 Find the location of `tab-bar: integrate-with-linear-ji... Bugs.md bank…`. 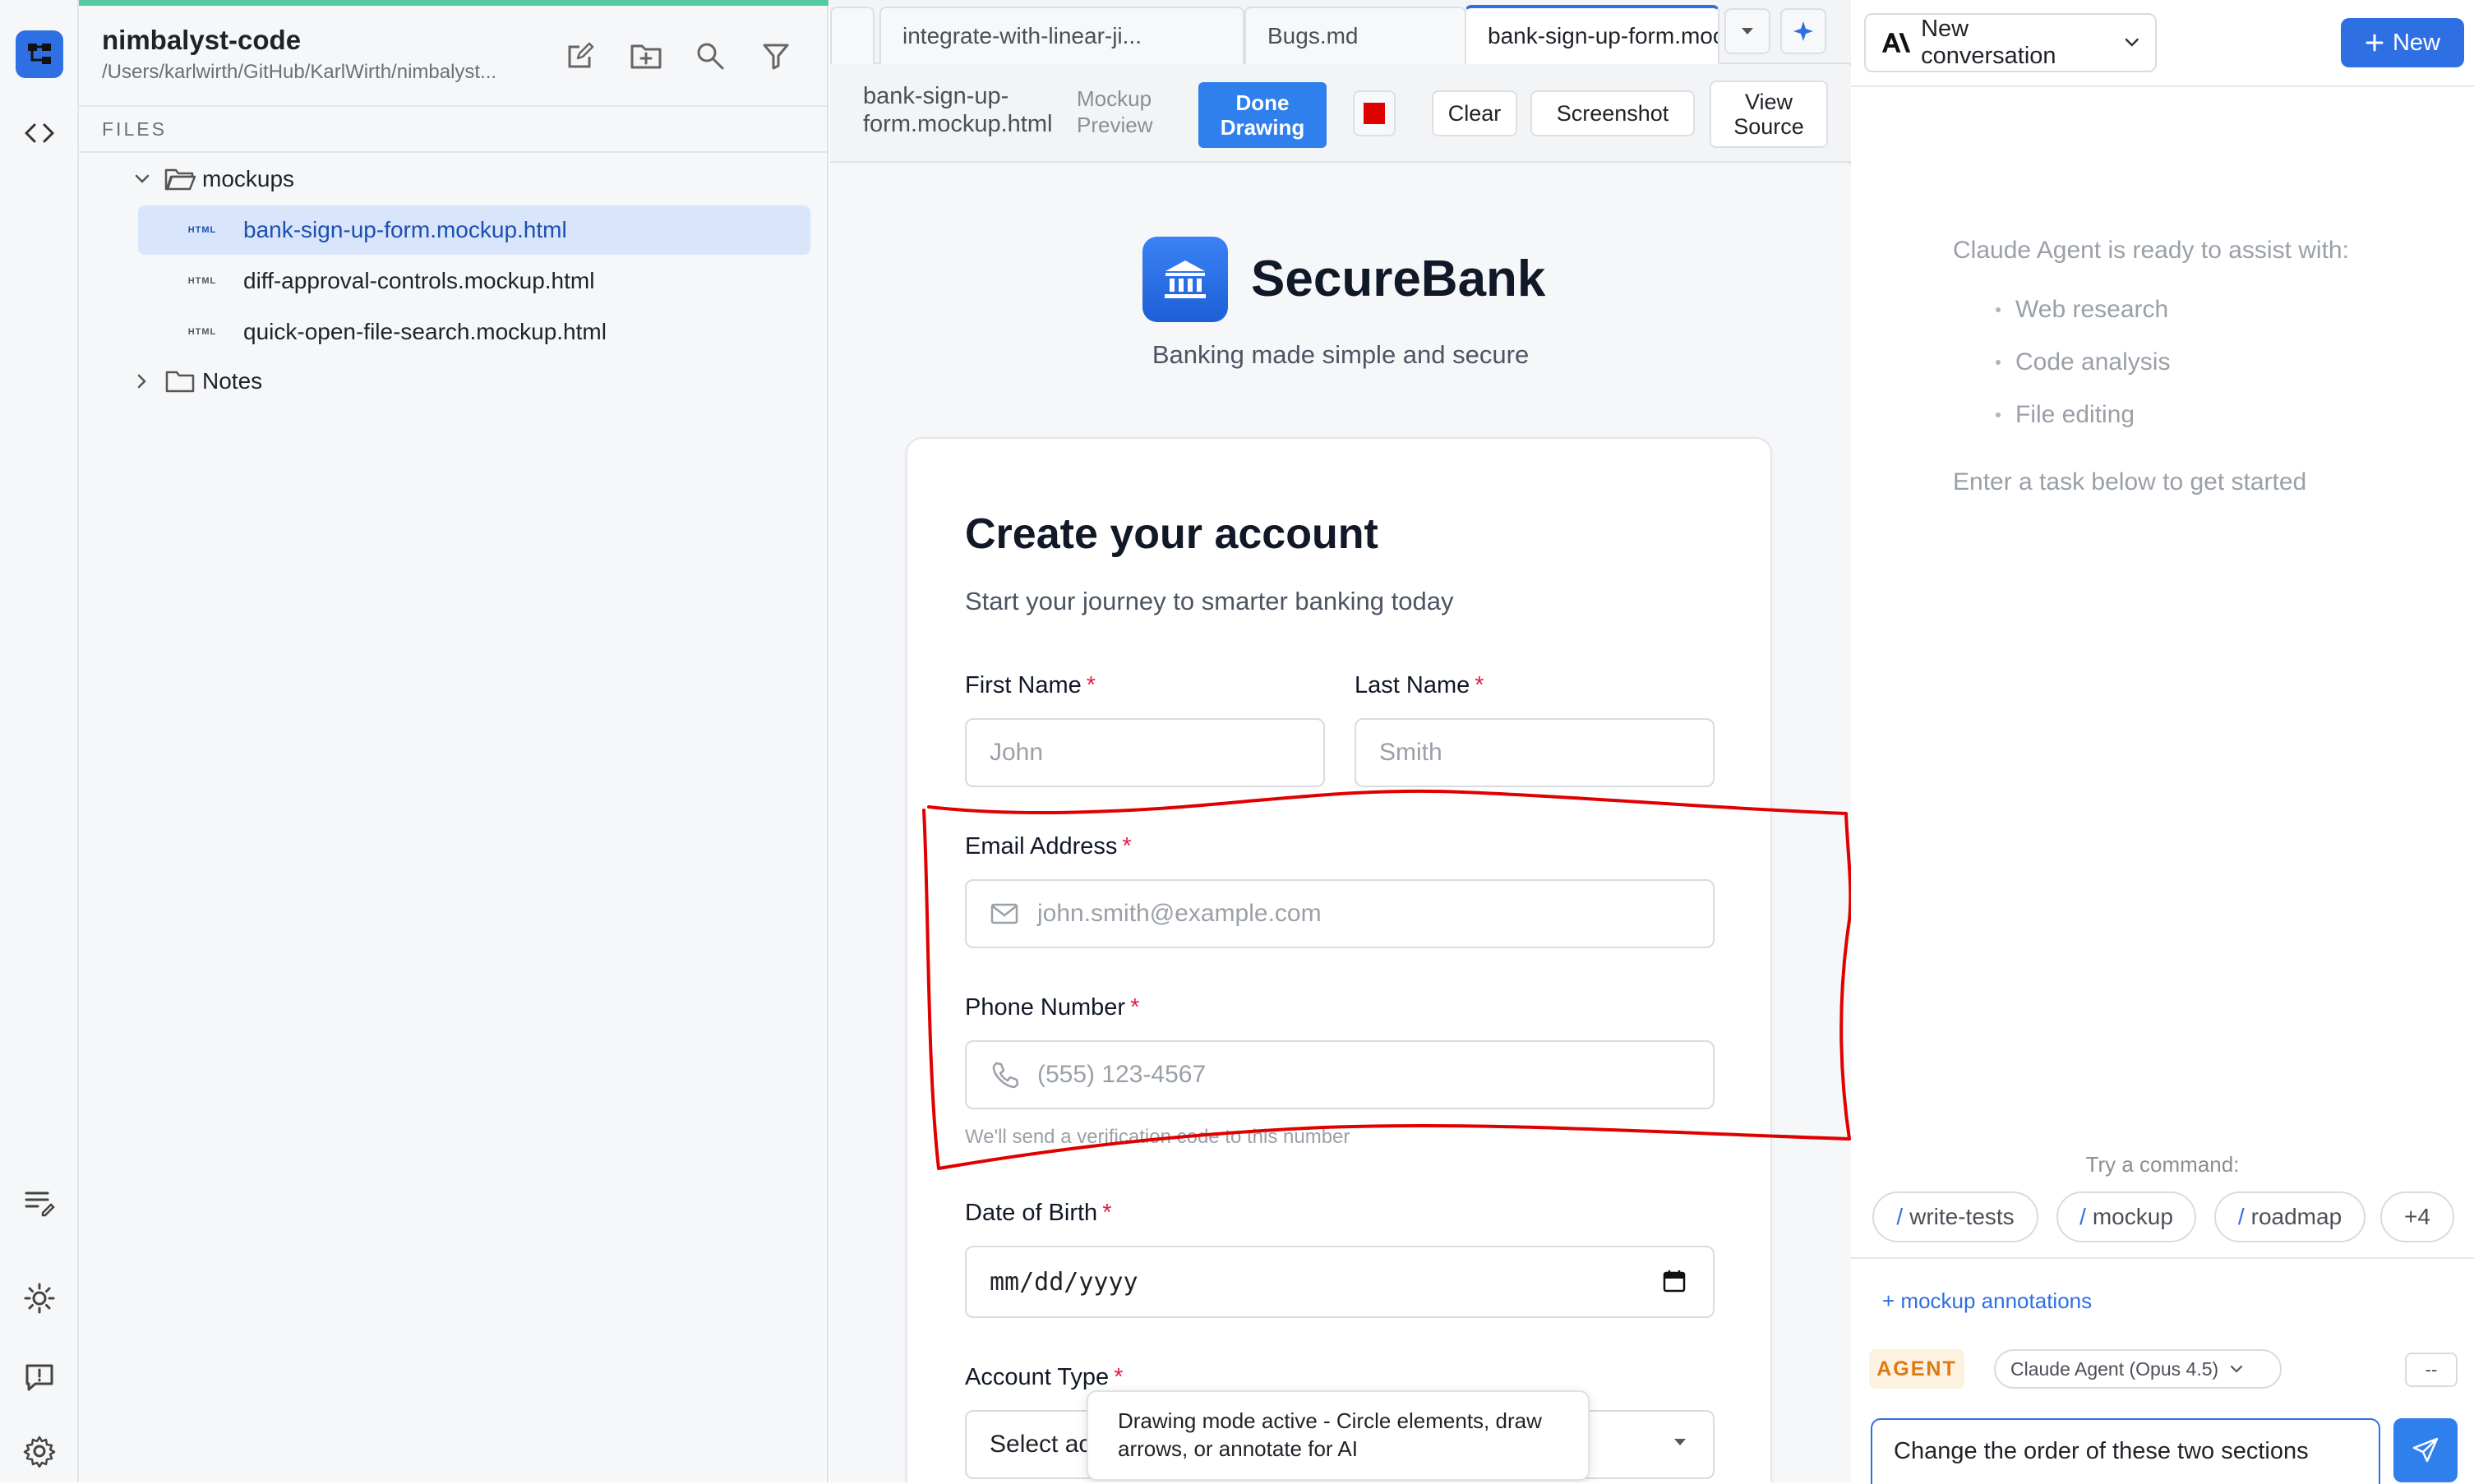

tab-bar: integrate-with-linear-ji... Bugs.md bank… is located at coordinates (1340, 32).